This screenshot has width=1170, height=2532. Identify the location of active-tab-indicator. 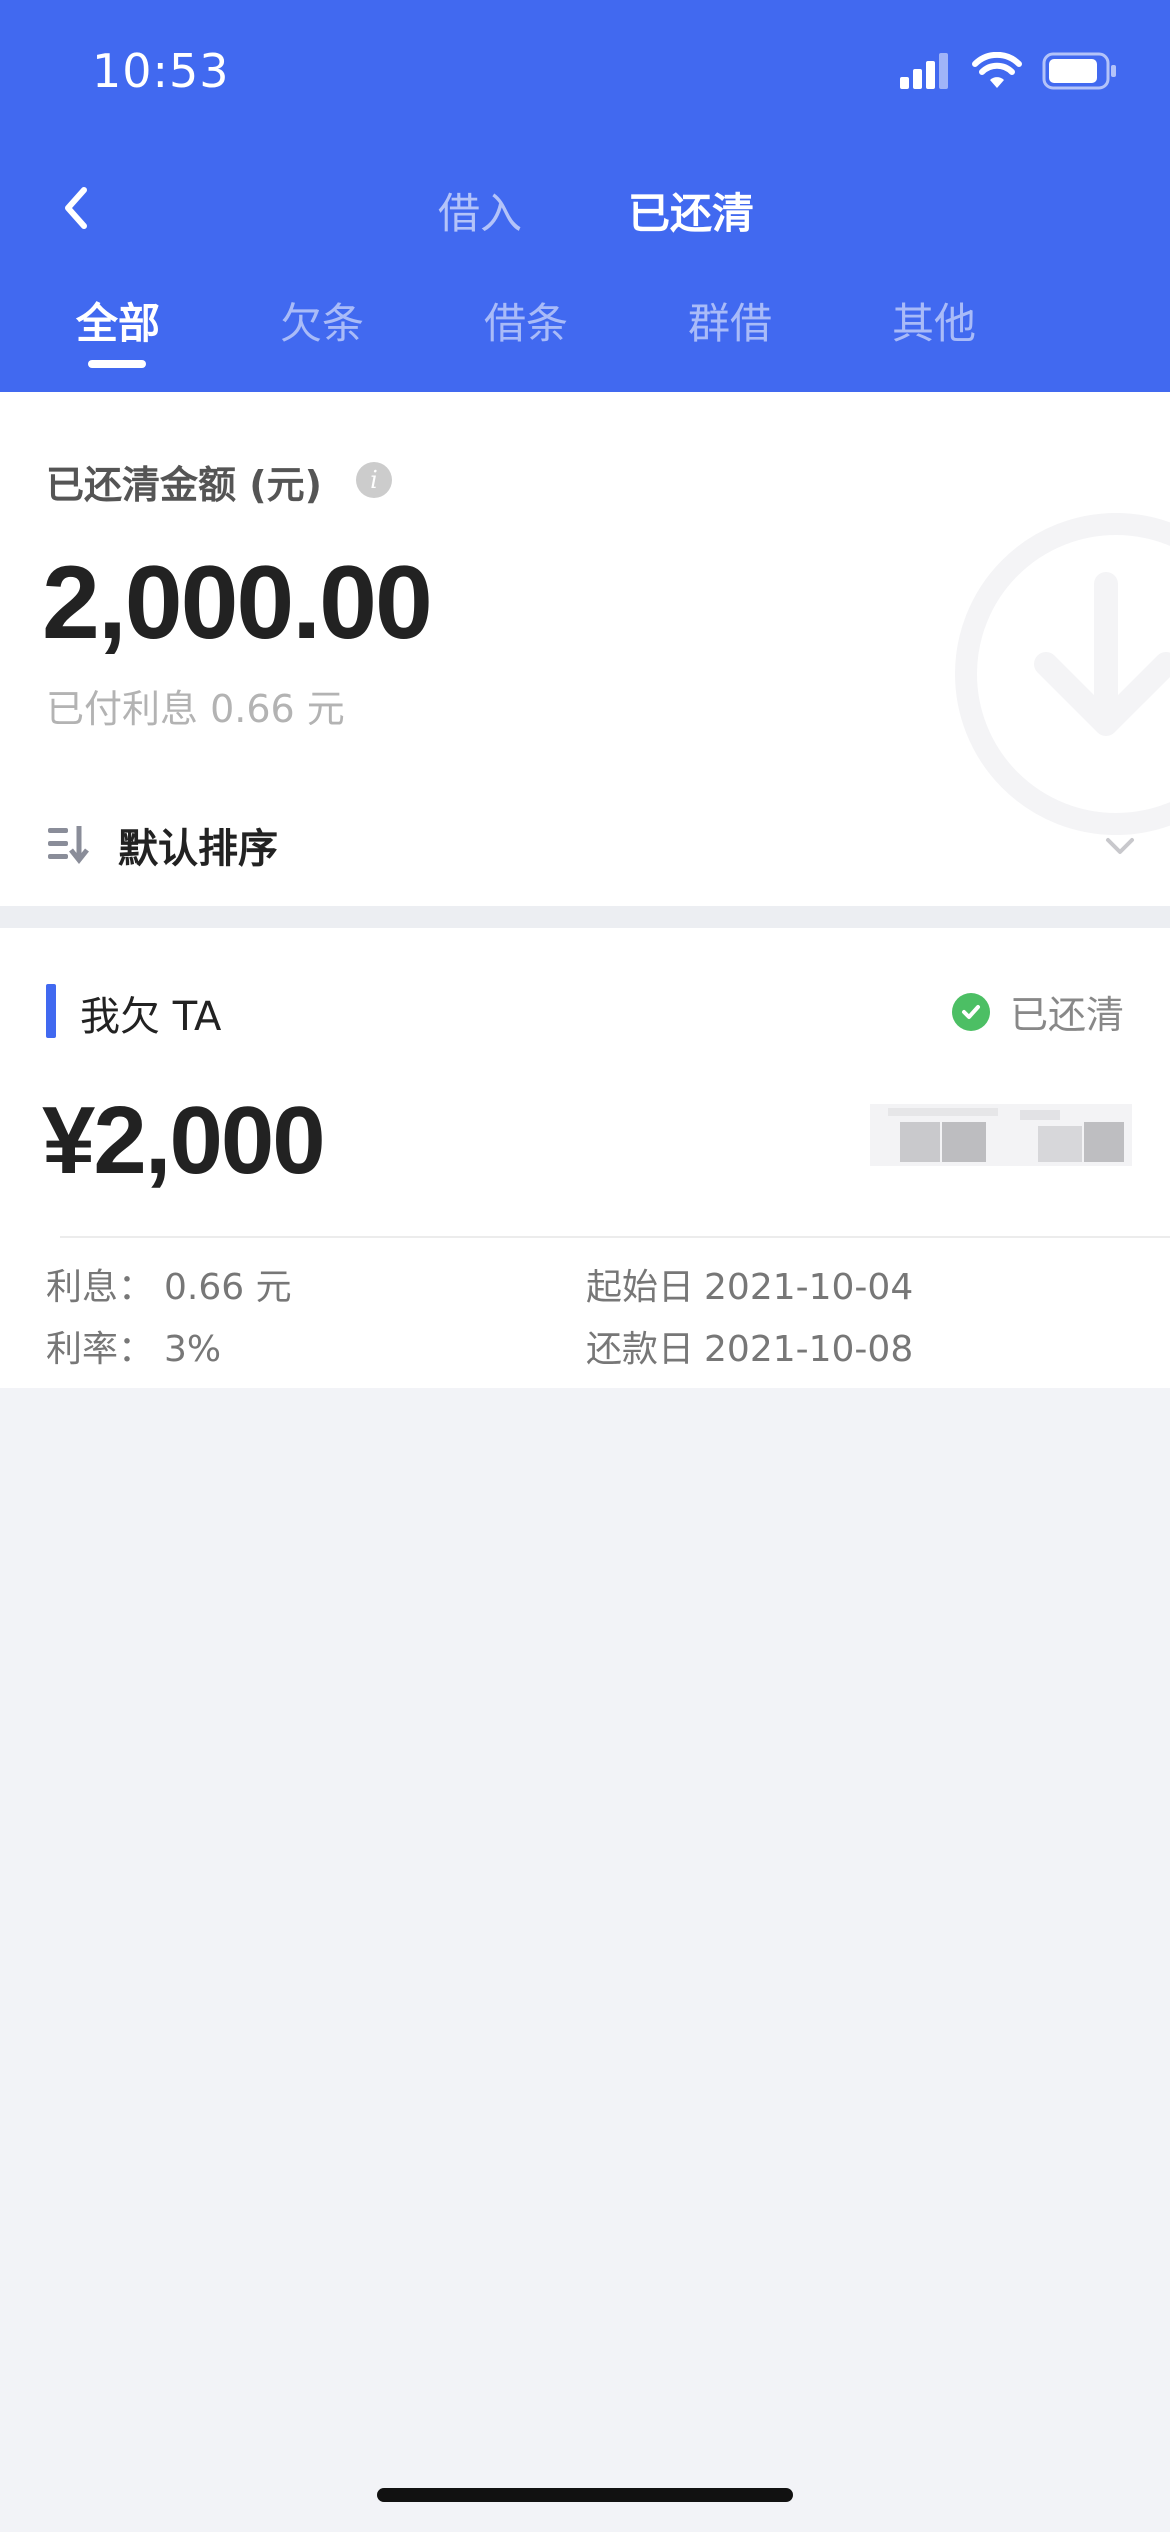
(117, 364).